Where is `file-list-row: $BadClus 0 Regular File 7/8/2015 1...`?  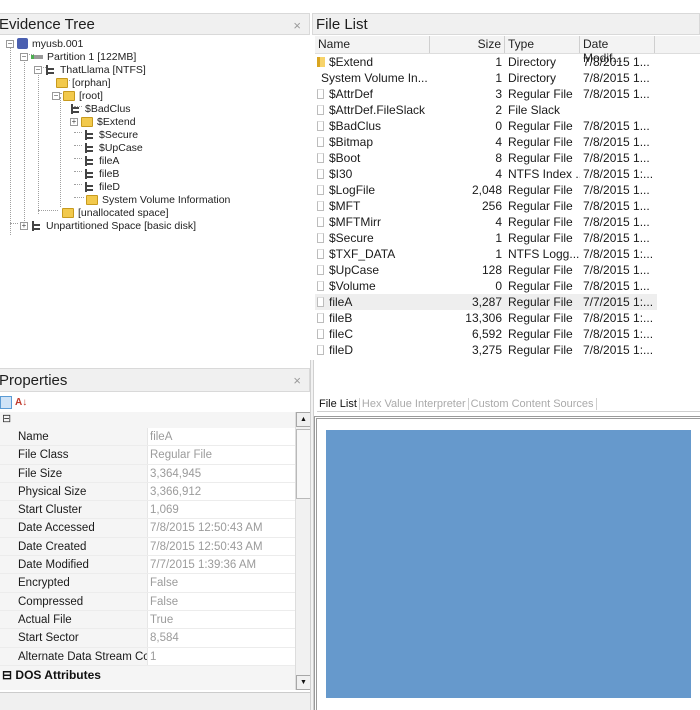 file-list-row: $BadClus 0 Regular File 7/8/2015 1... is located at coordinates (507, 126).